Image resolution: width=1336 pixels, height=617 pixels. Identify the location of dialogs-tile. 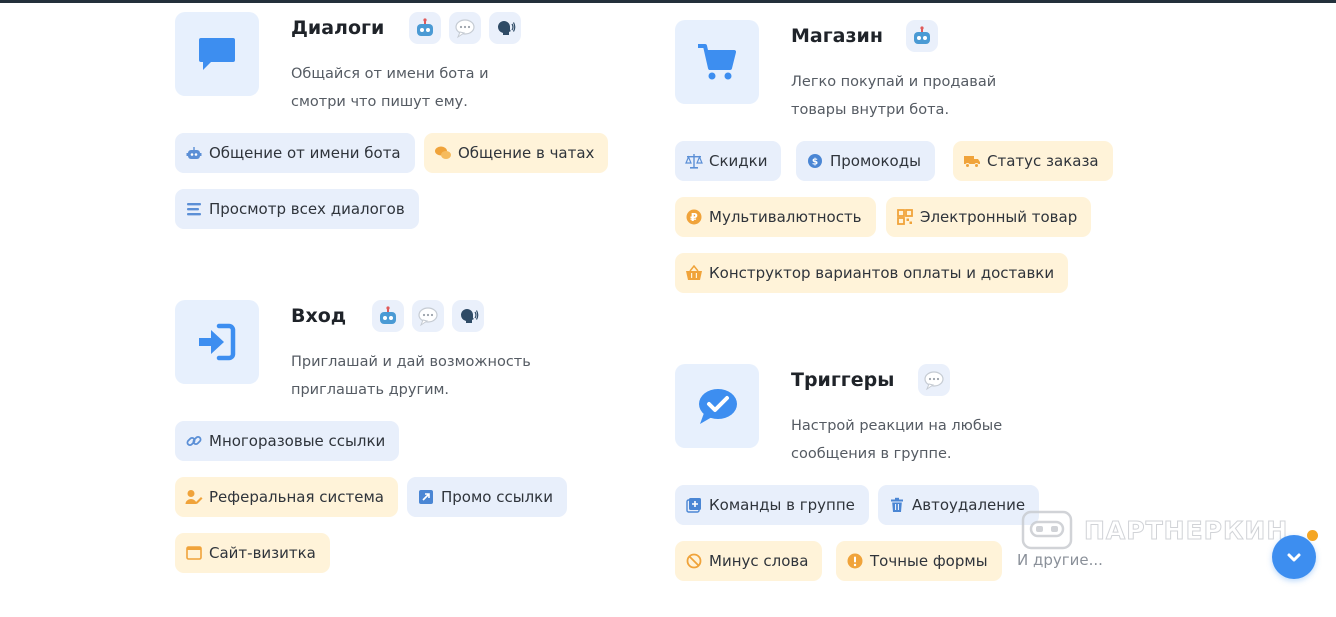
(217, 54).